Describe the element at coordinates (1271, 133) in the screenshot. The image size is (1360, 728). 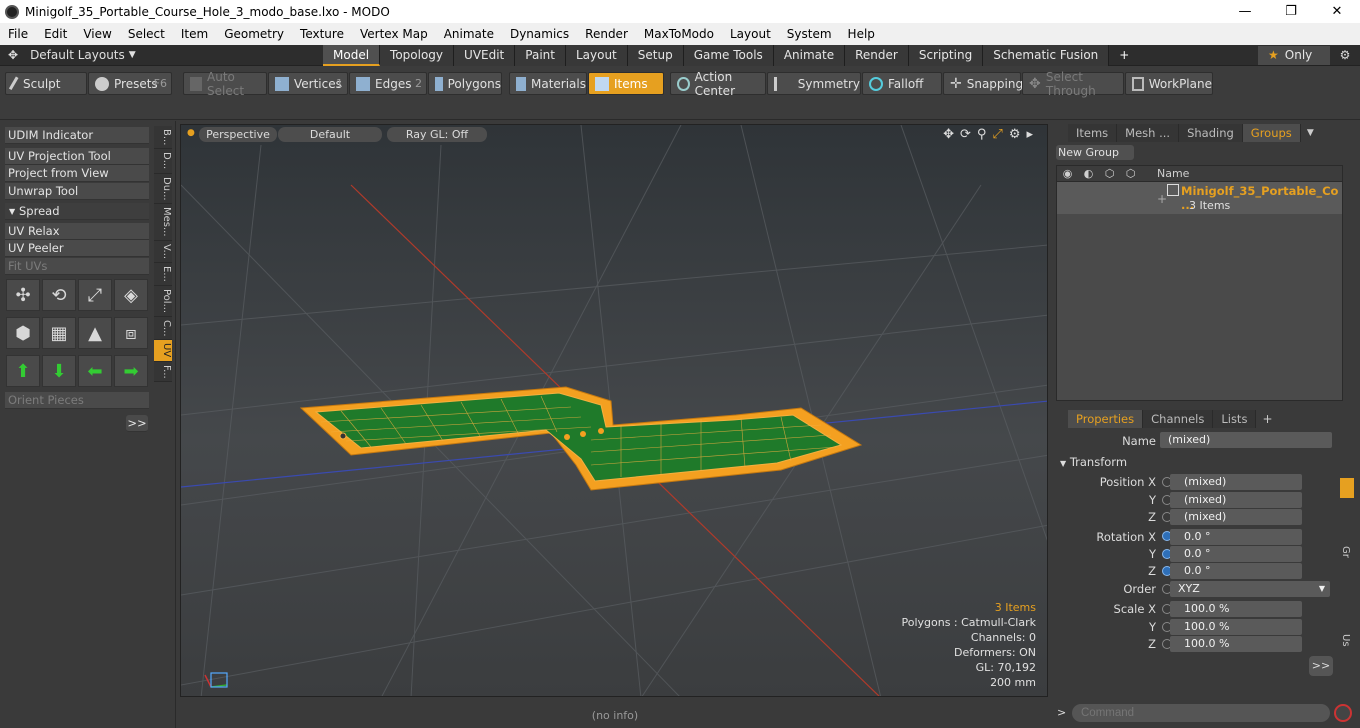
I see `tab-groups: Groups` at that location.